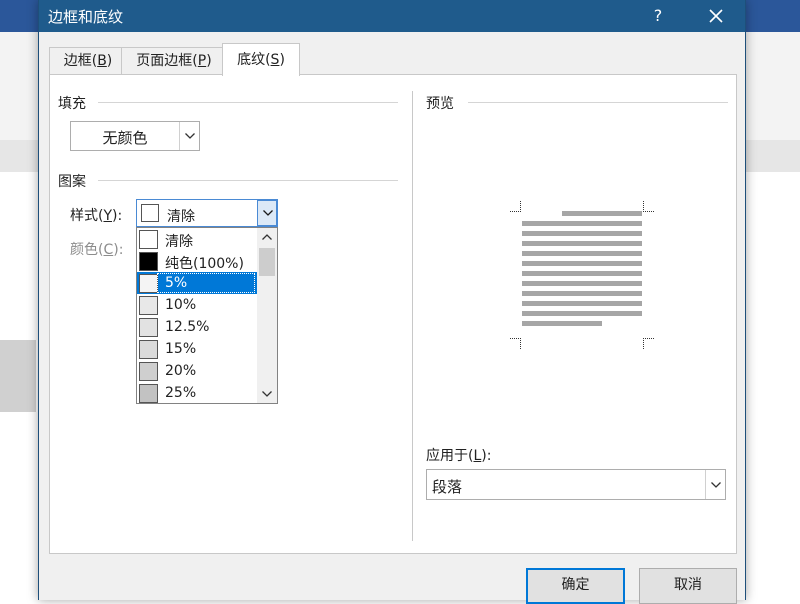  I want to click on style-swatch, so click(150, 213).